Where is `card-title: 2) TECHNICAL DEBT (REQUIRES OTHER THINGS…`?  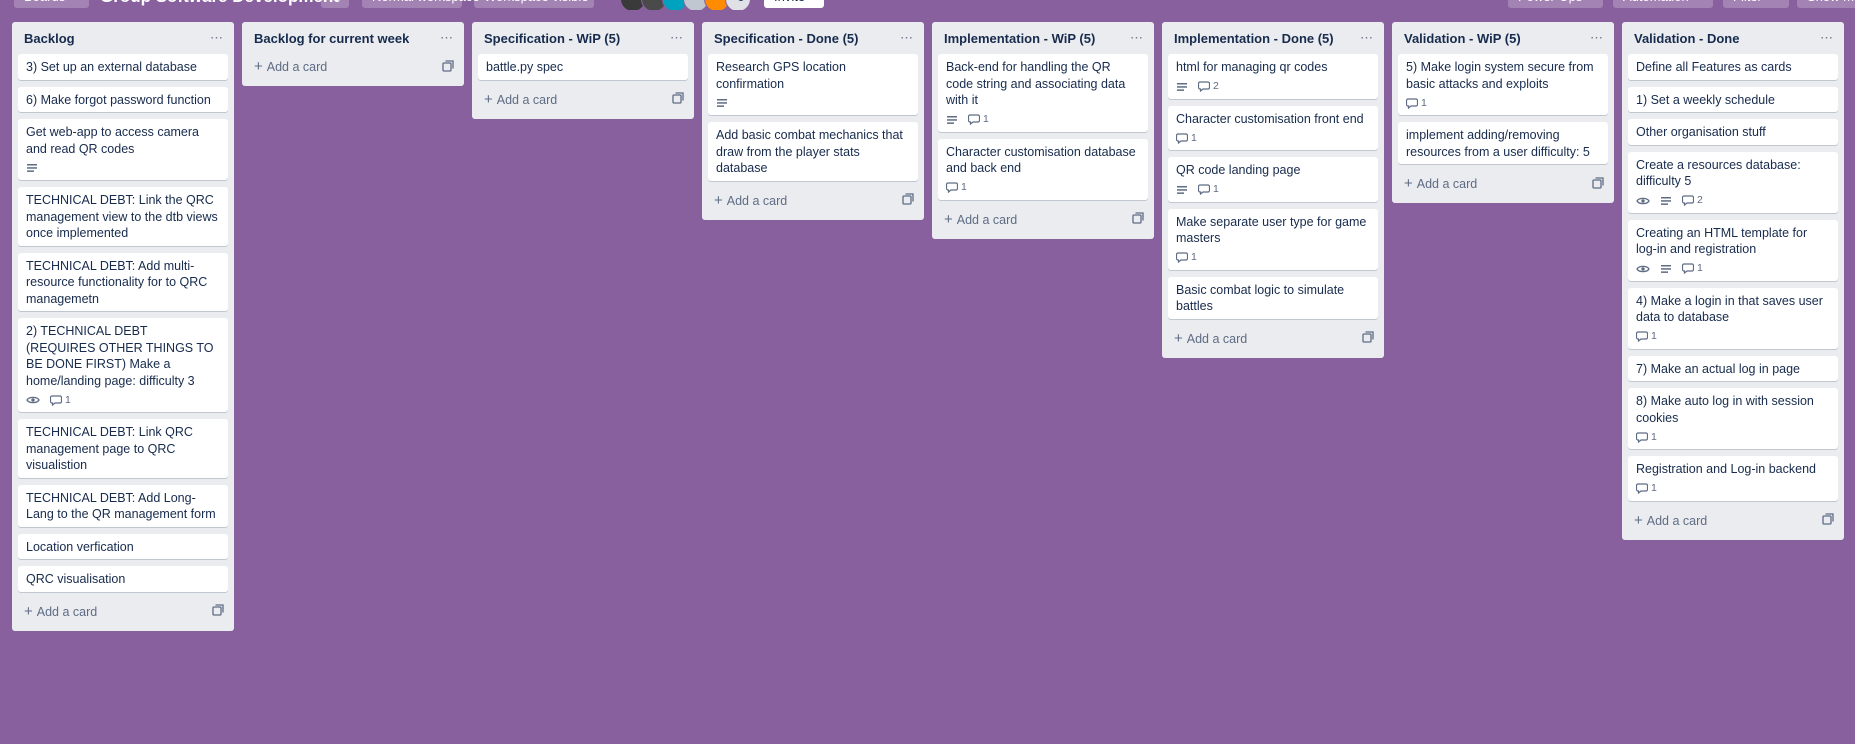
card-title: 2) TECHNICAL DEBT (REQUIRES OTHER THINGS… is located at coordinates (120, 356).